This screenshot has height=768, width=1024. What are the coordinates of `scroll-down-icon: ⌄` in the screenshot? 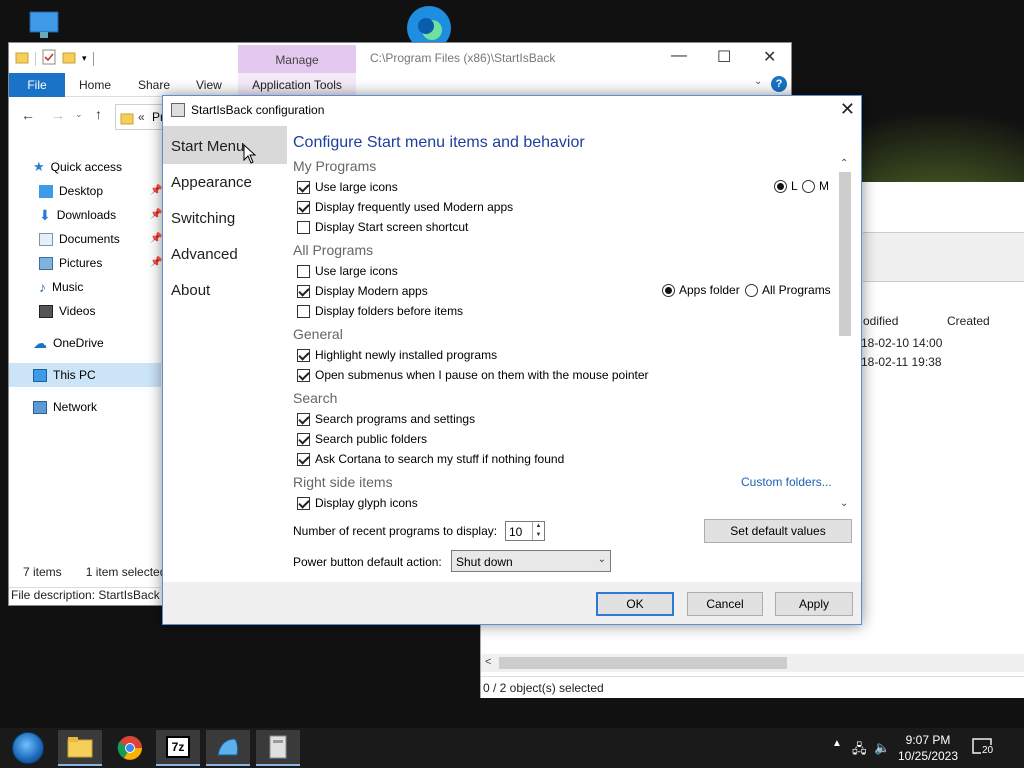 It's located at (844, 503).